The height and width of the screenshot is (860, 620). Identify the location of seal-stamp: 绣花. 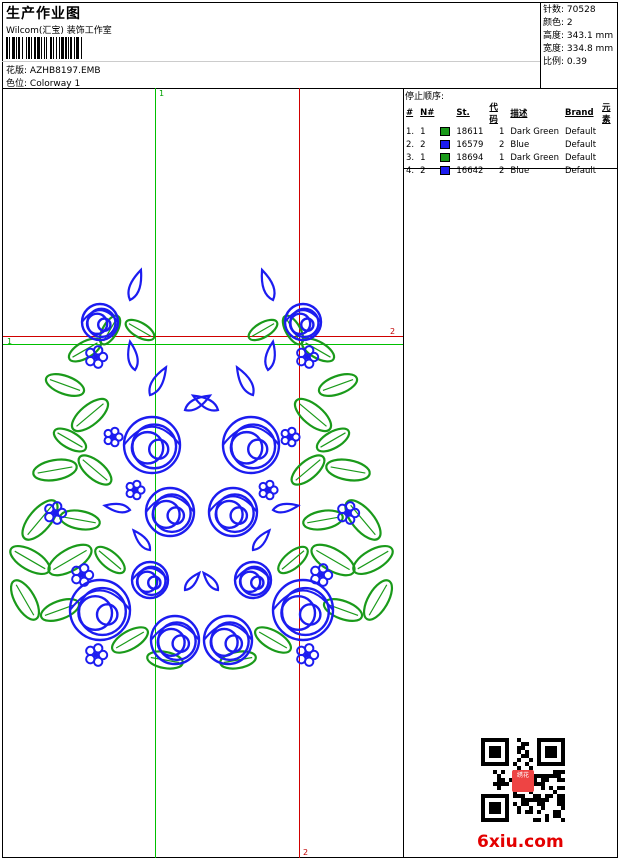
(523, 781).